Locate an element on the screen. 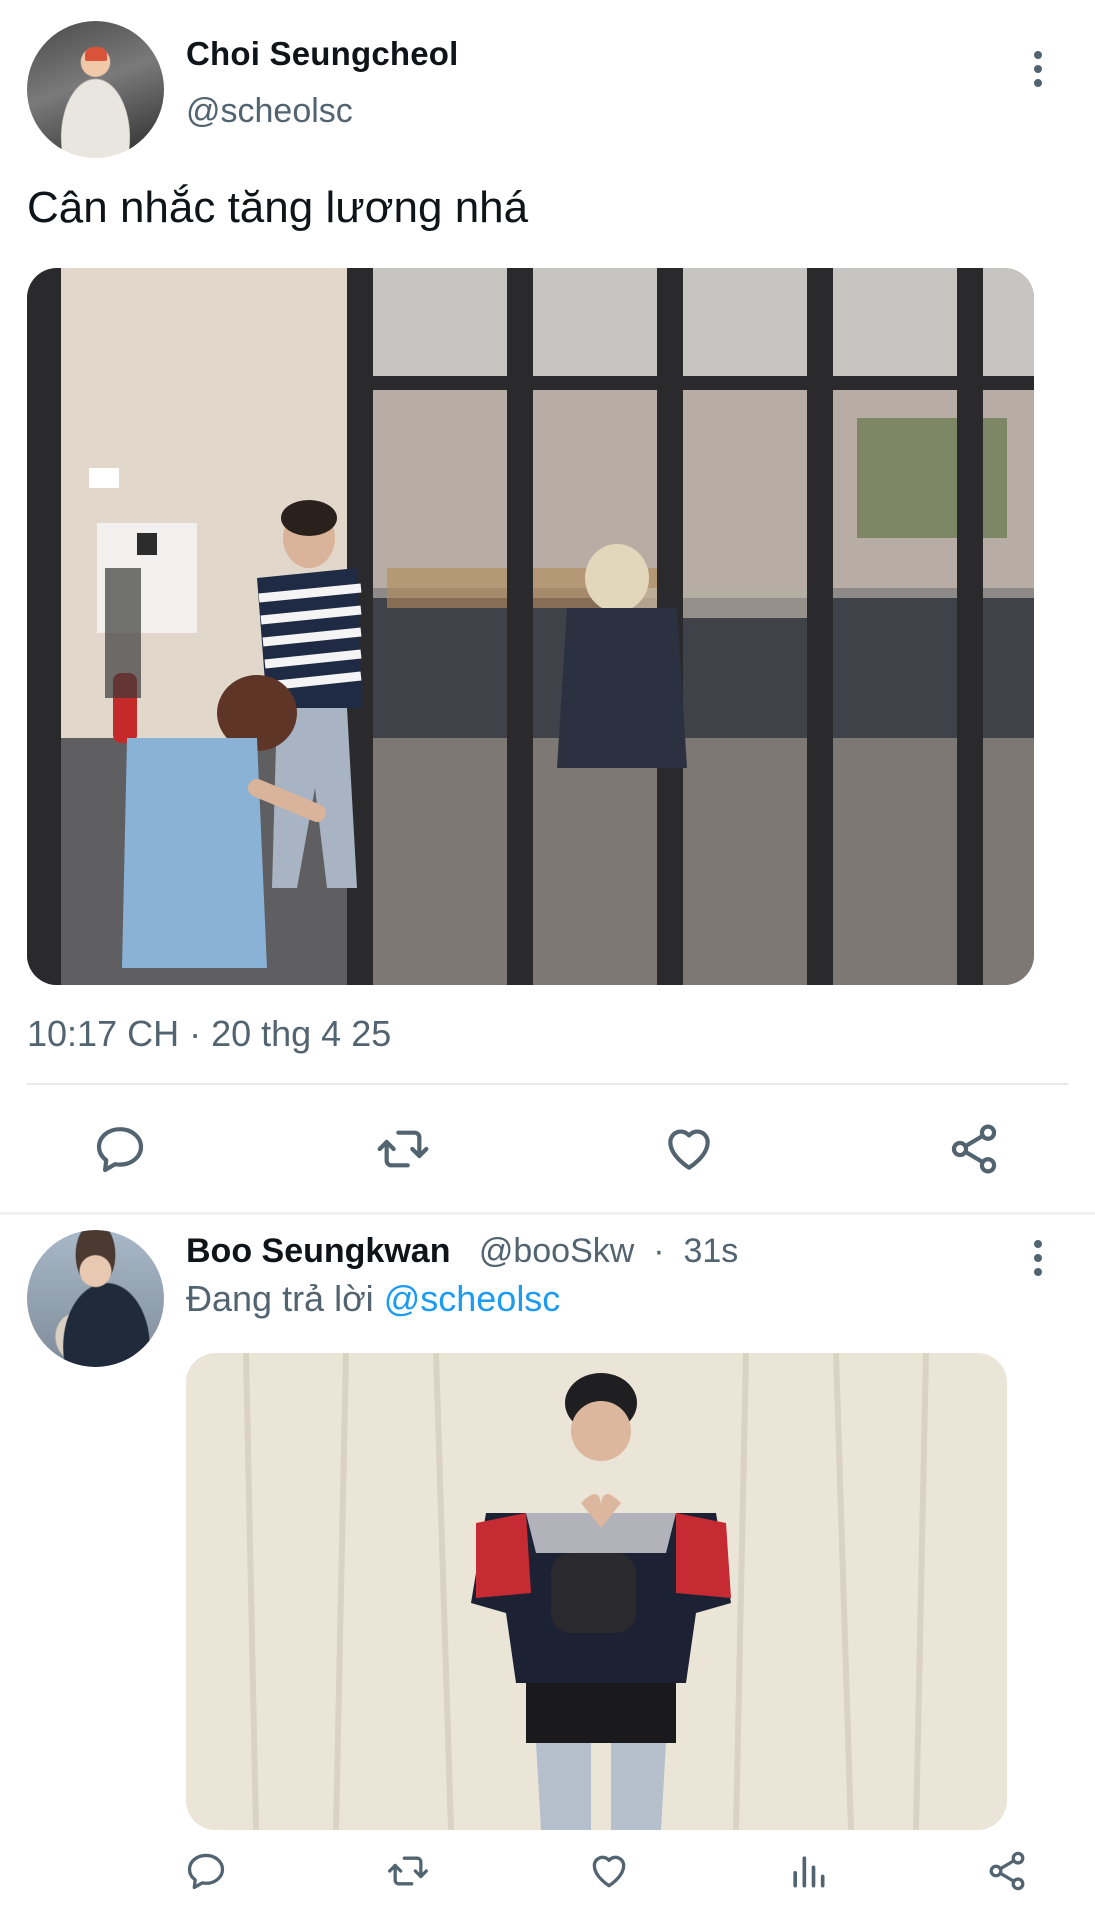 This screenshot has height=1920, width=1095. analytics-icon is located at coordinates (808, 1871).